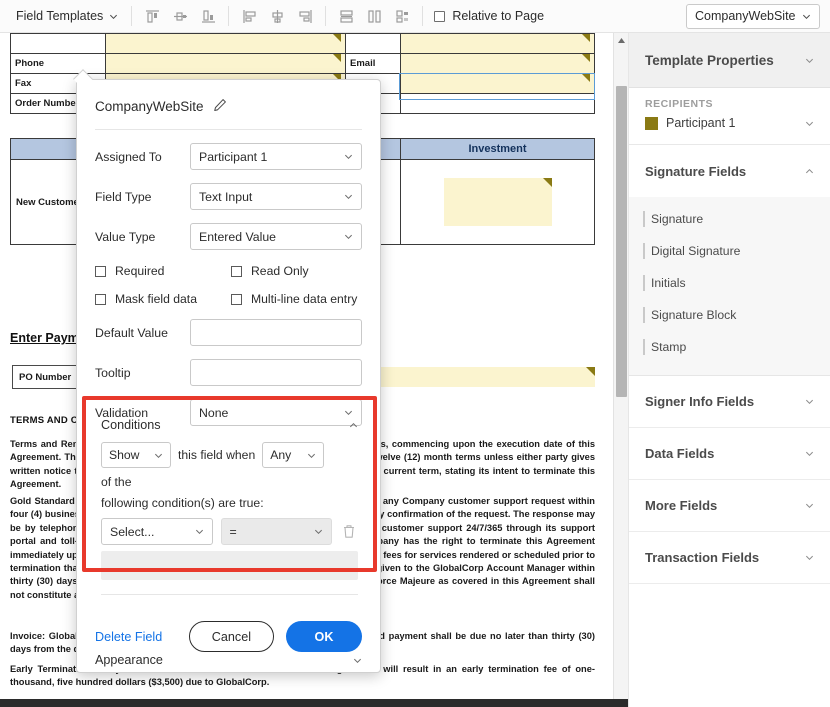  What do you see at coordinates (229, 565) in the screenshot?
I see `condition-value-input` at bounding box center [229, 565].